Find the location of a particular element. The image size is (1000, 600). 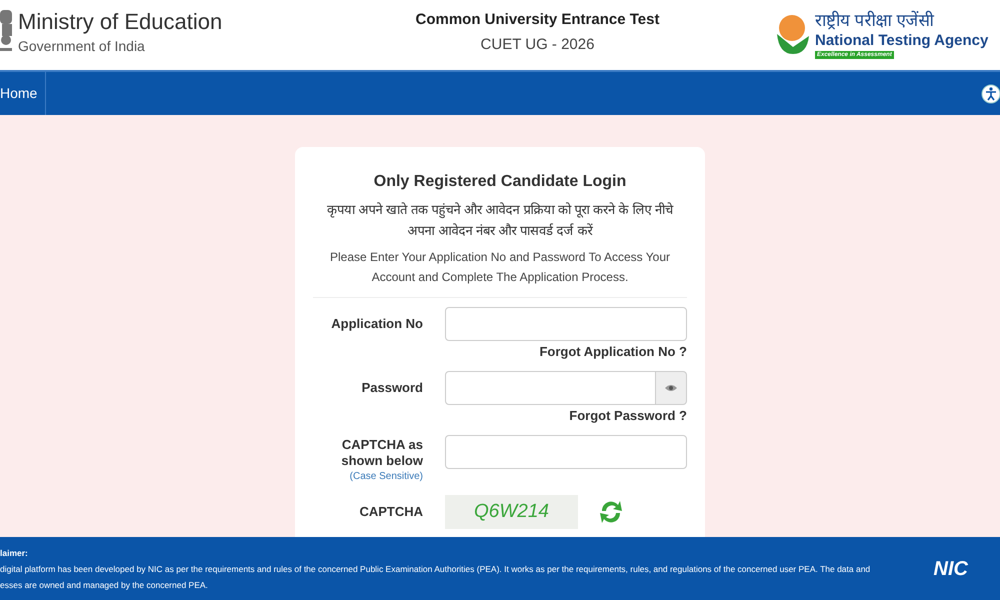

field-label: Password is located at coordinates (392, 388).